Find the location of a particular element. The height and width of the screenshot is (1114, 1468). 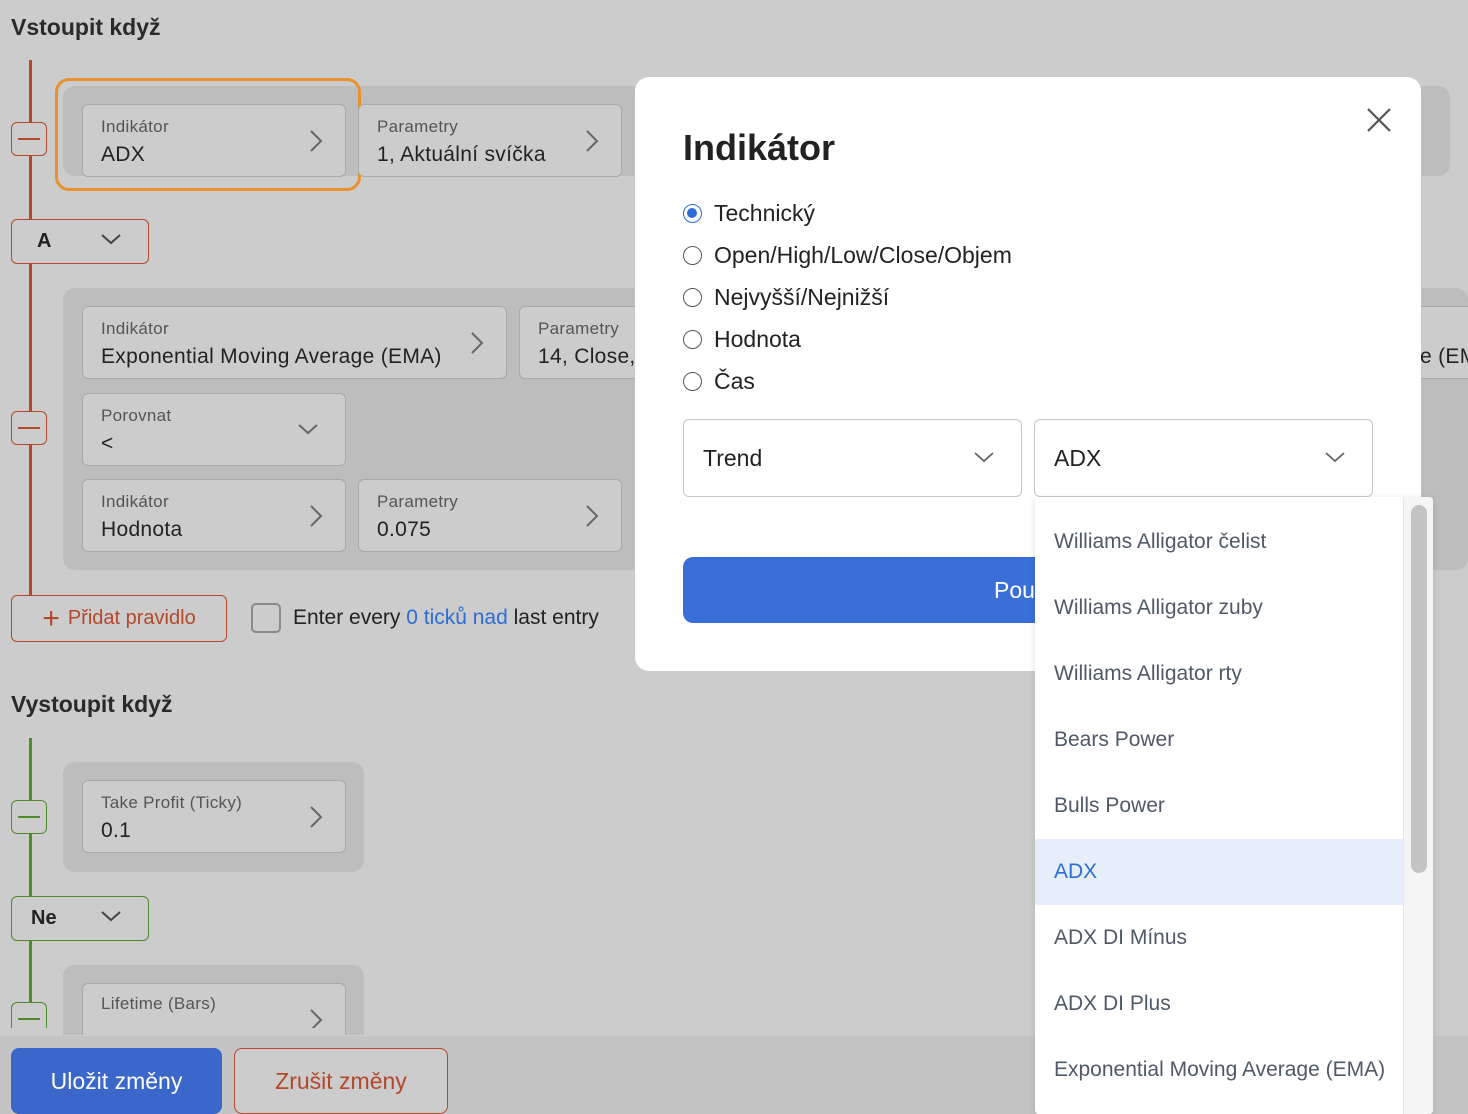

rule1-indicator-field: Indikátor ADX is located at coordinates (214, 140).